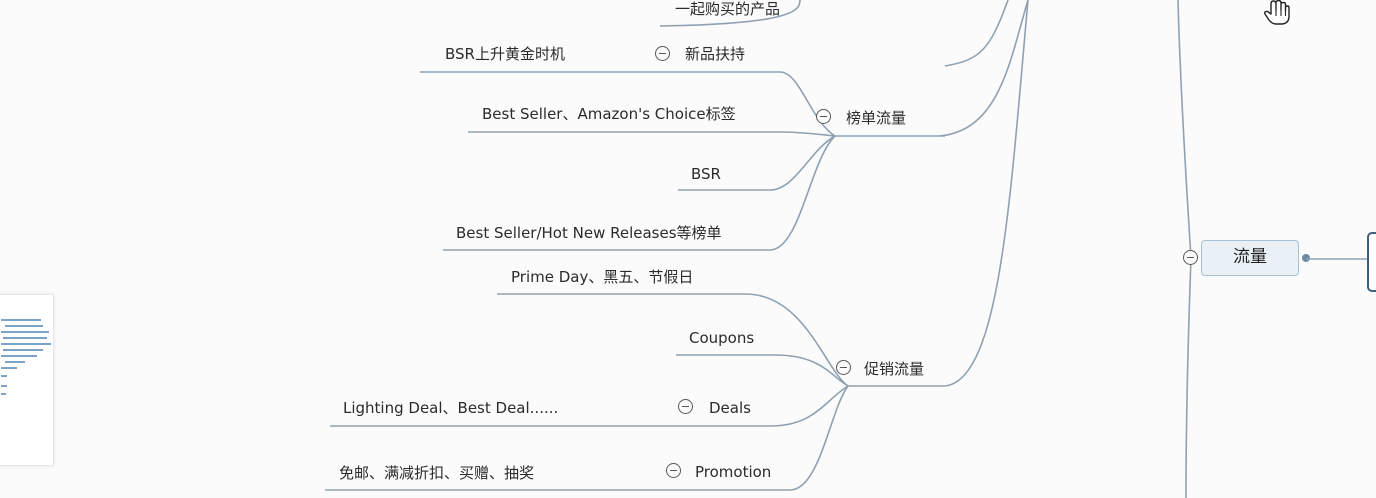  What do you see at coordinates (976, 33) in the screenshot?
I see `link-trunk-upper` at bounding box center [976, 33].